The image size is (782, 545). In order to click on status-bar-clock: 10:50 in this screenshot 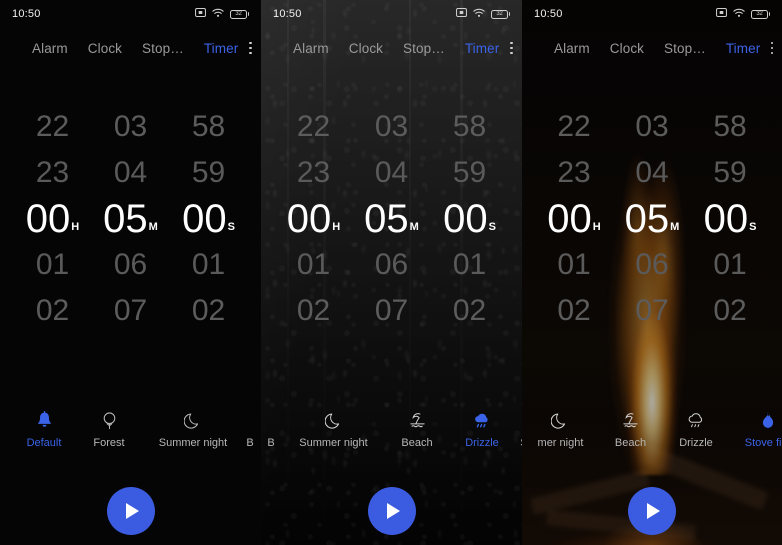, I will do `click(26, 14)`.